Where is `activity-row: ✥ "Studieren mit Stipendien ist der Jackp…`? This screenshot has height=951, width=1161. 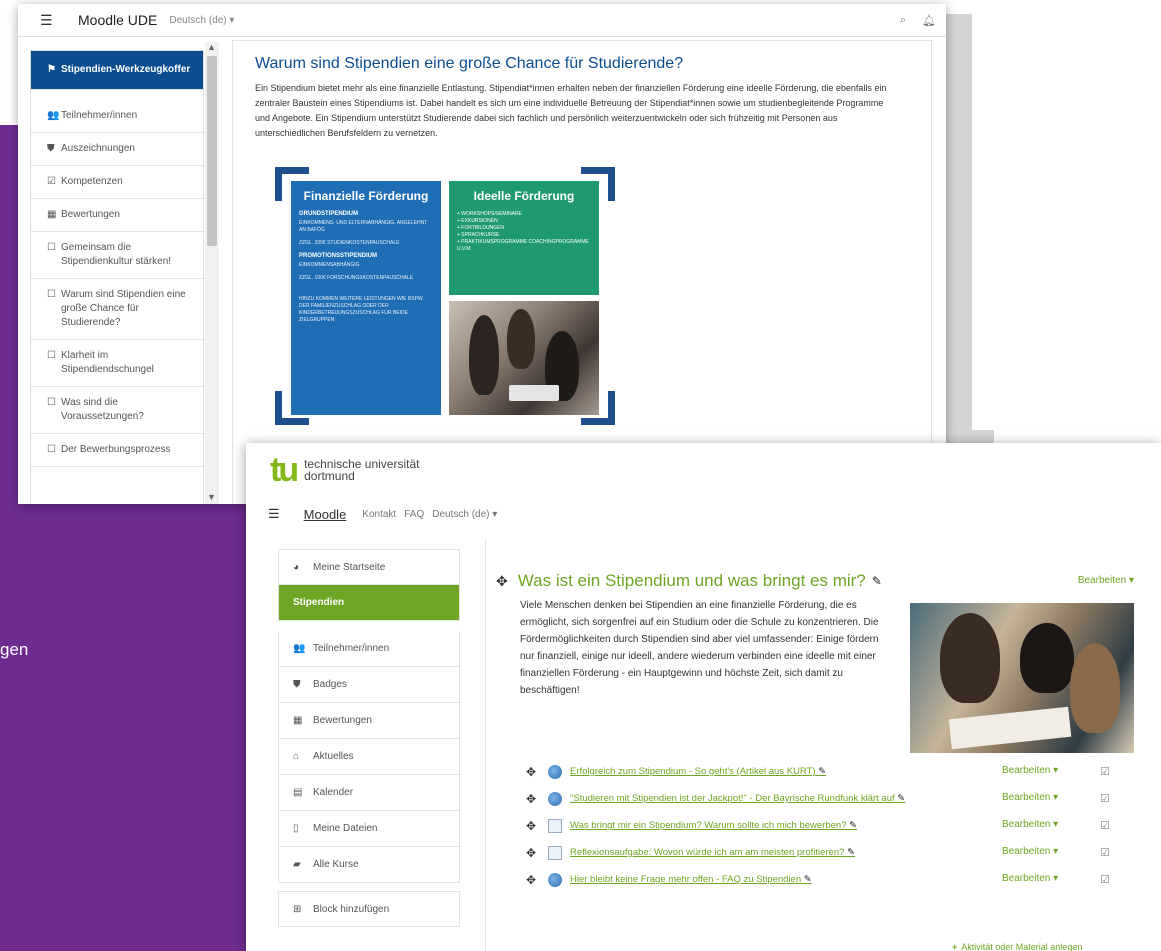
activity-row: ✥ "Studieren mit Stipendien ist der Jackp… is located at coordinates (831, 800).